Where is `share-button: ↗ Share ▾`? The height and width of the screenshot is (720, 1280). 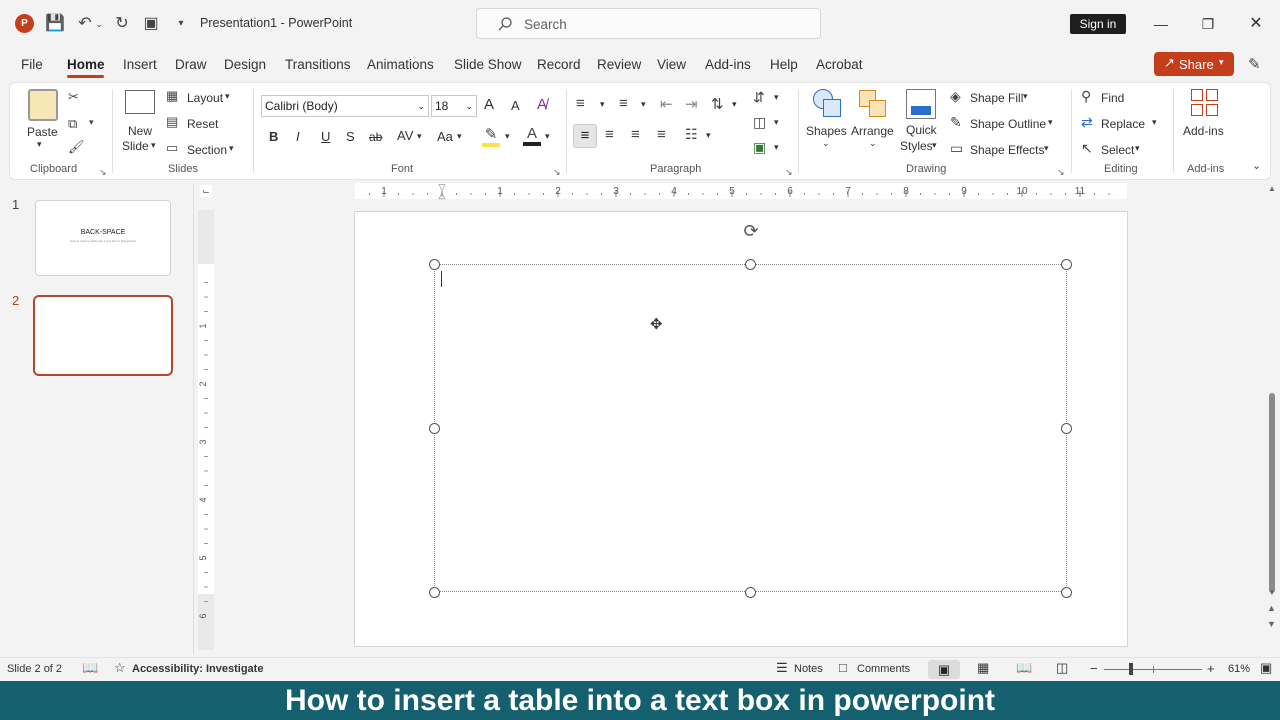
share-button: ↗ Share ▾ is located at coordinates (1194, 64).